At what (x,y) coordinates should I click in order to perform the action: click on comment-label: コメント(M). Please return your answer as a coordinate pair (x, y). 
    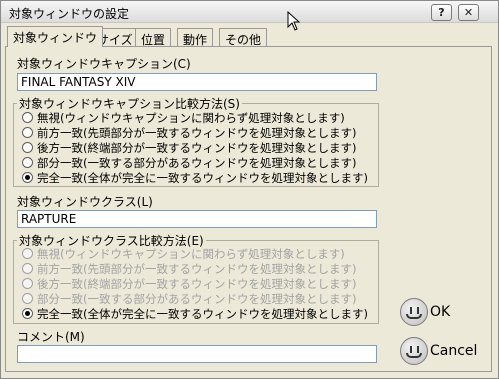
    Looking at the image, I should click on (51, 337).